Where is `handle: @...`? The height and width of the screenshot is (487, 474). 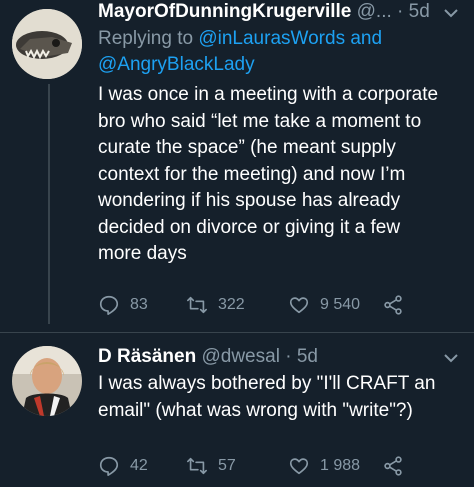 handle: @... is located at coordinates (374, 11).